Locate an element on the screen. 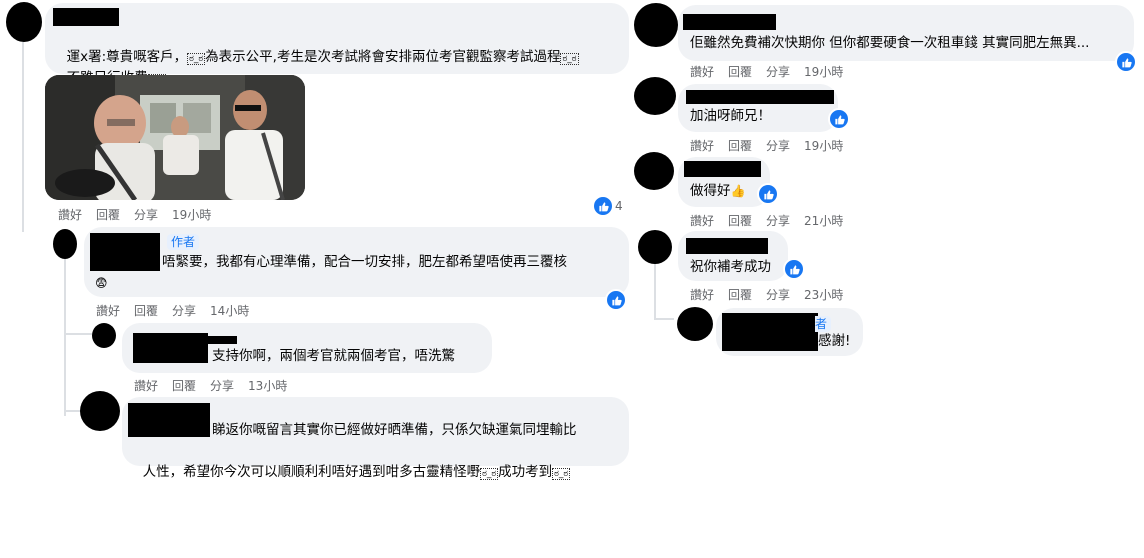  thumbs-up-emoji: 👍 is located at coordinates (738, 191).